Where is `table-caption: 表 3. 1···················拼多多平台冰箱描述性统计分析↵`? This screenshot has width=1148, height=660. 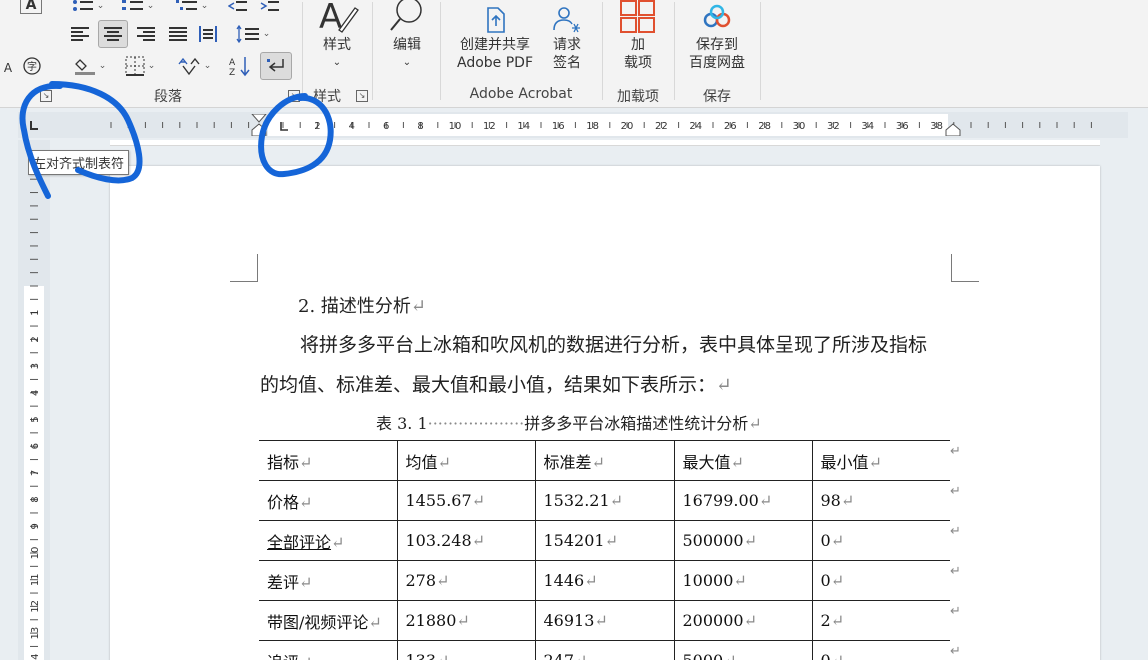
table-caption: 表 3. 1···················拼多多平台冰箱描述性统计分析↵ is located at coordinates (569, 422).